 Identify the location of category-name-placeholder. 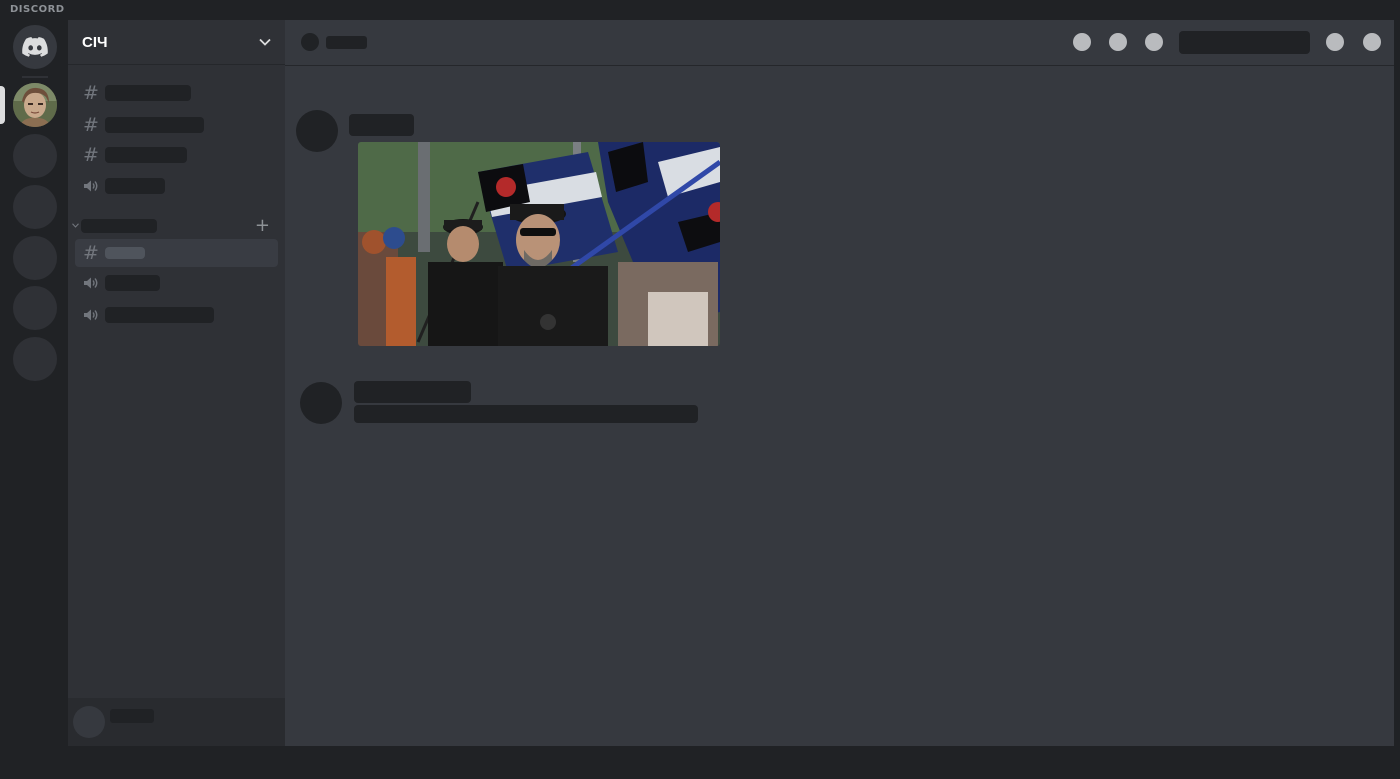
(119, 226).